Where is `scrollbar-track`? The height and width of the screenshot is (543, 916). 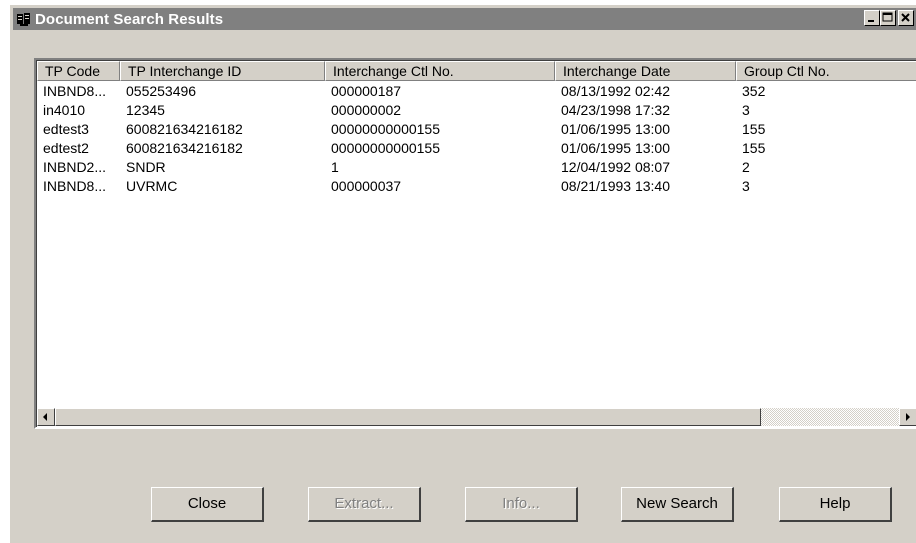
scrollbar-track is located at coordinates (830, 417).